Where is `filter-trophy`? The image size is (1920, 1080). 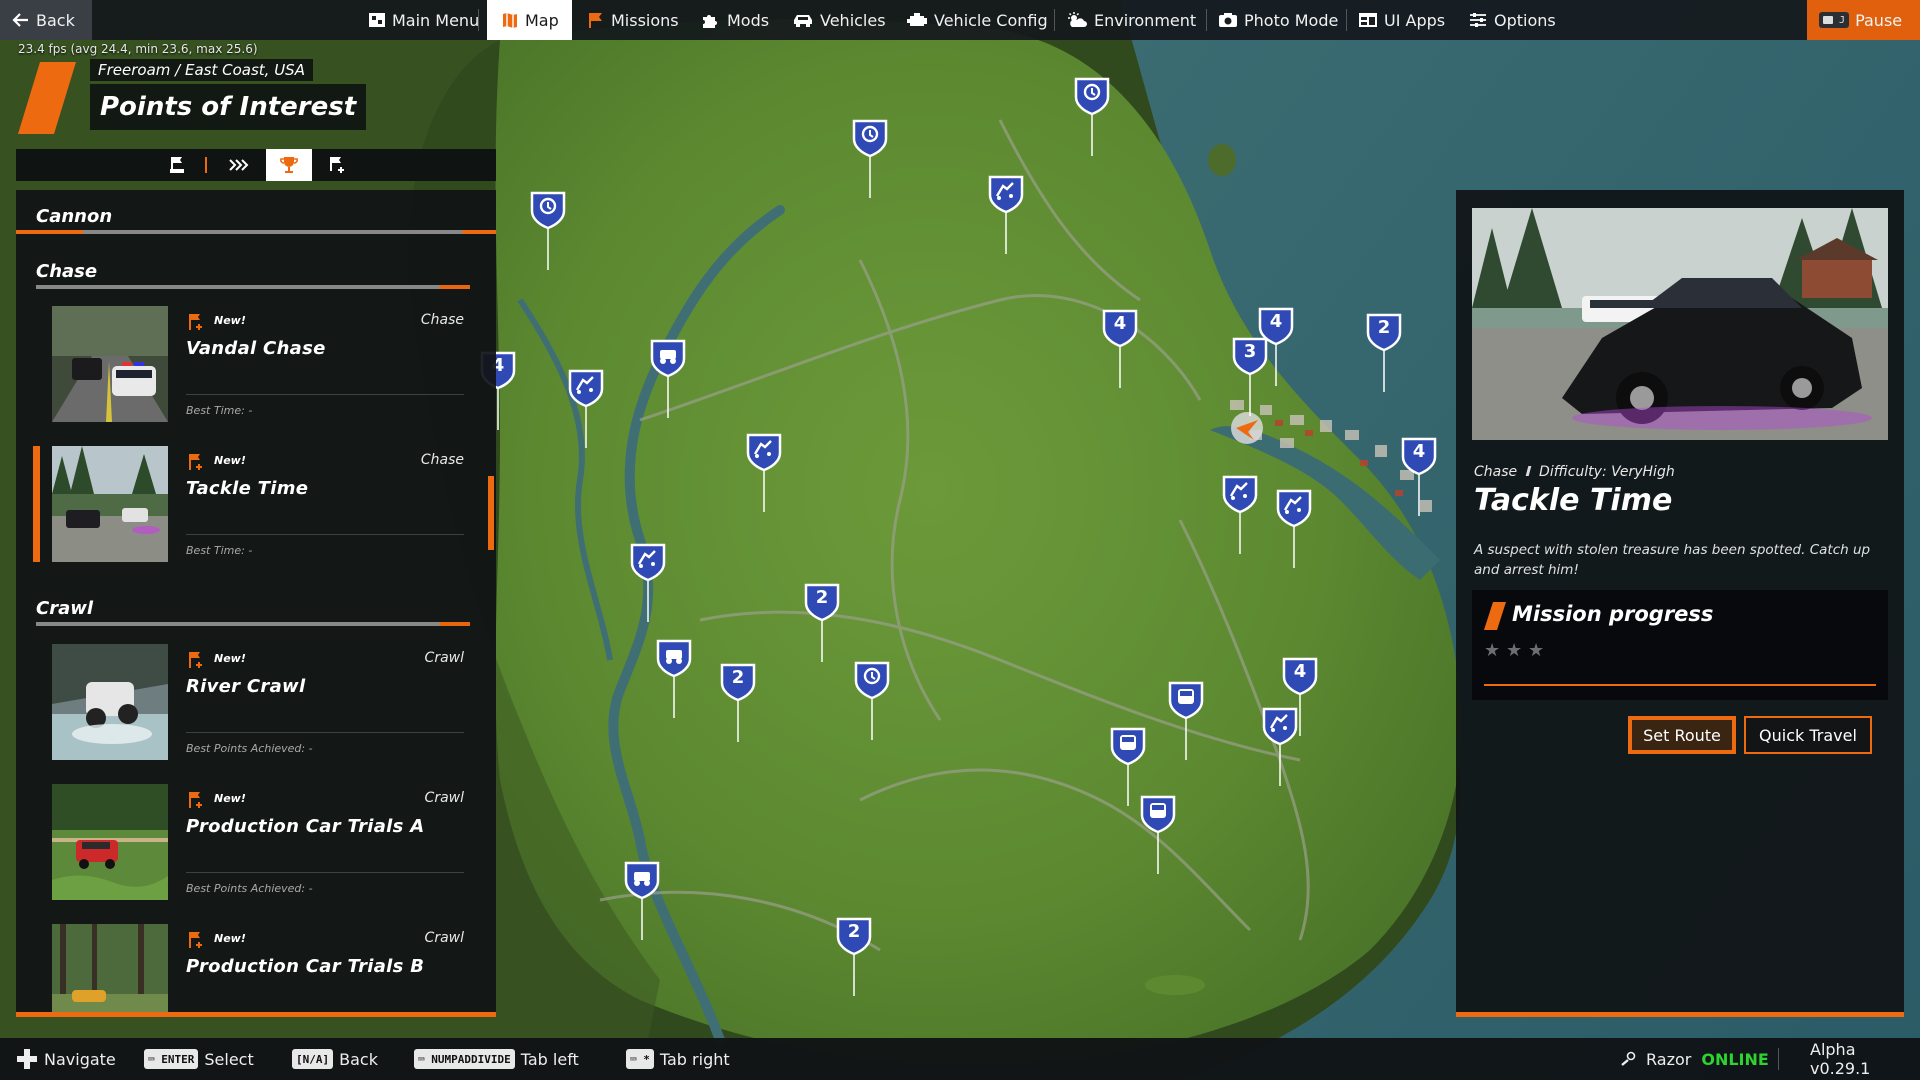 filter-trophy is located at coordinates (289, 165).